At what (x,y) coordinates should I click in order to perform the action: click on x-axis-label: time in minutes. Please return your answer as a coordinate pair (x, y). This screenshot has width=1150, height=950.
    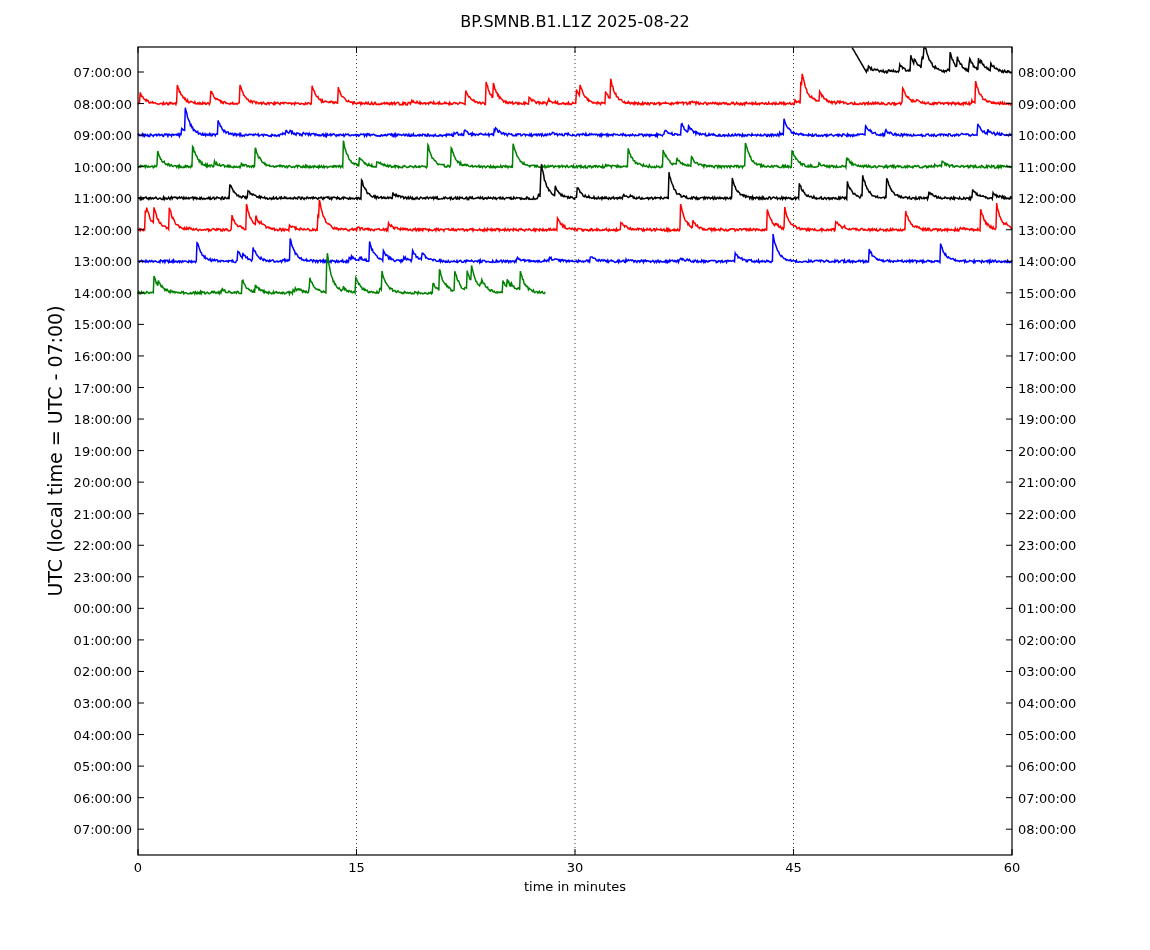
    Looking at the image, I should click on (575, 886).